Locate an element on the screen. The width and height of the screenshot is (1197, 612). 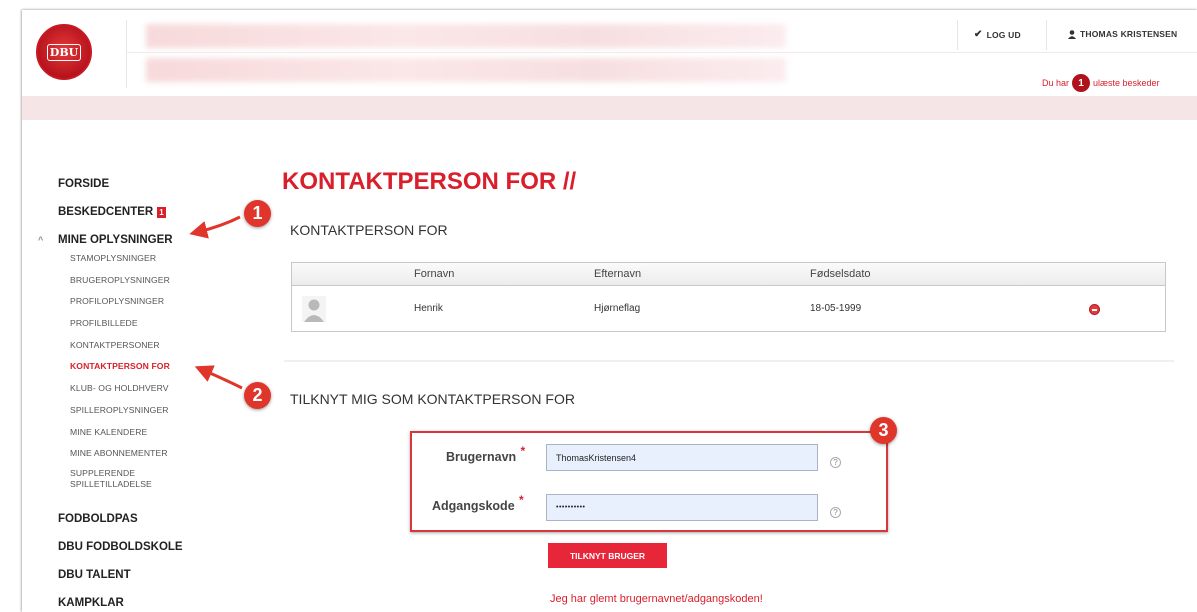
column-header-fornavn: Fornavn is located at coordinates (434, 274).